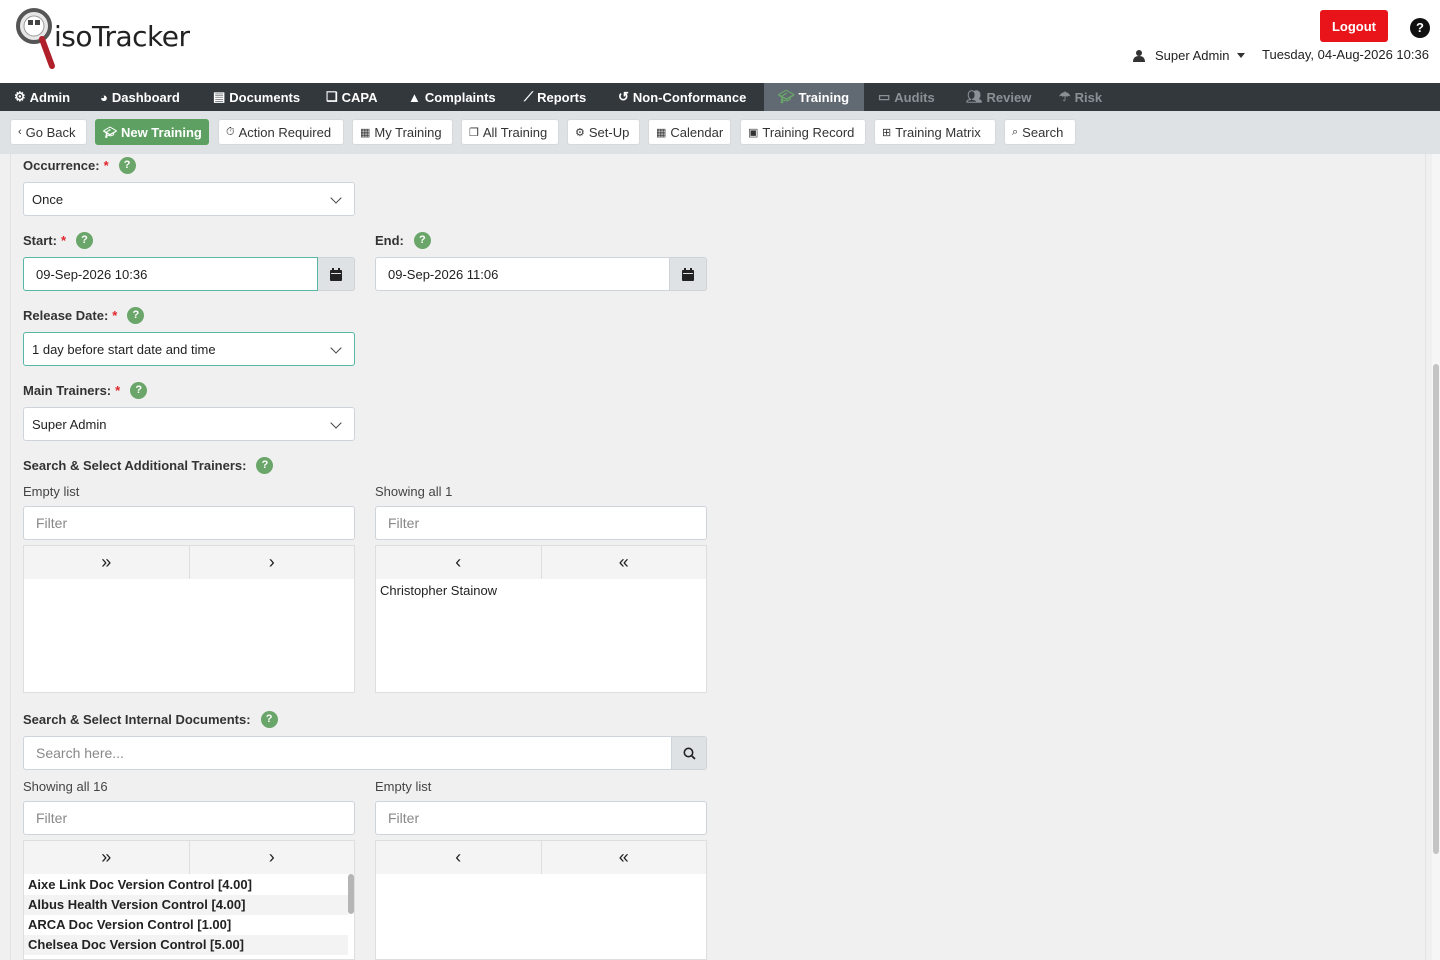 This screenshot has height=960, width=1440. Describe the element at coordinates (414, 97) in the screenshot. I see `warning-icon: ▲` at that location.